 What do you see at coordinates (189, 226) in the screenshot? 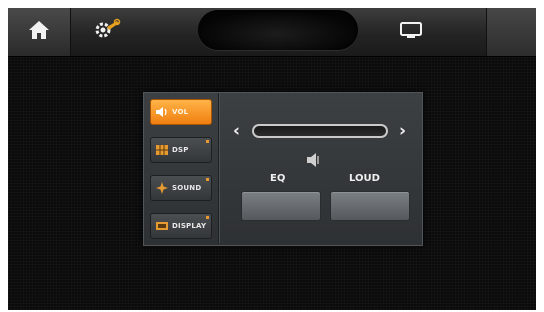
I see `menu-item-label: DISPLAY` at bounding box center [189, 226].